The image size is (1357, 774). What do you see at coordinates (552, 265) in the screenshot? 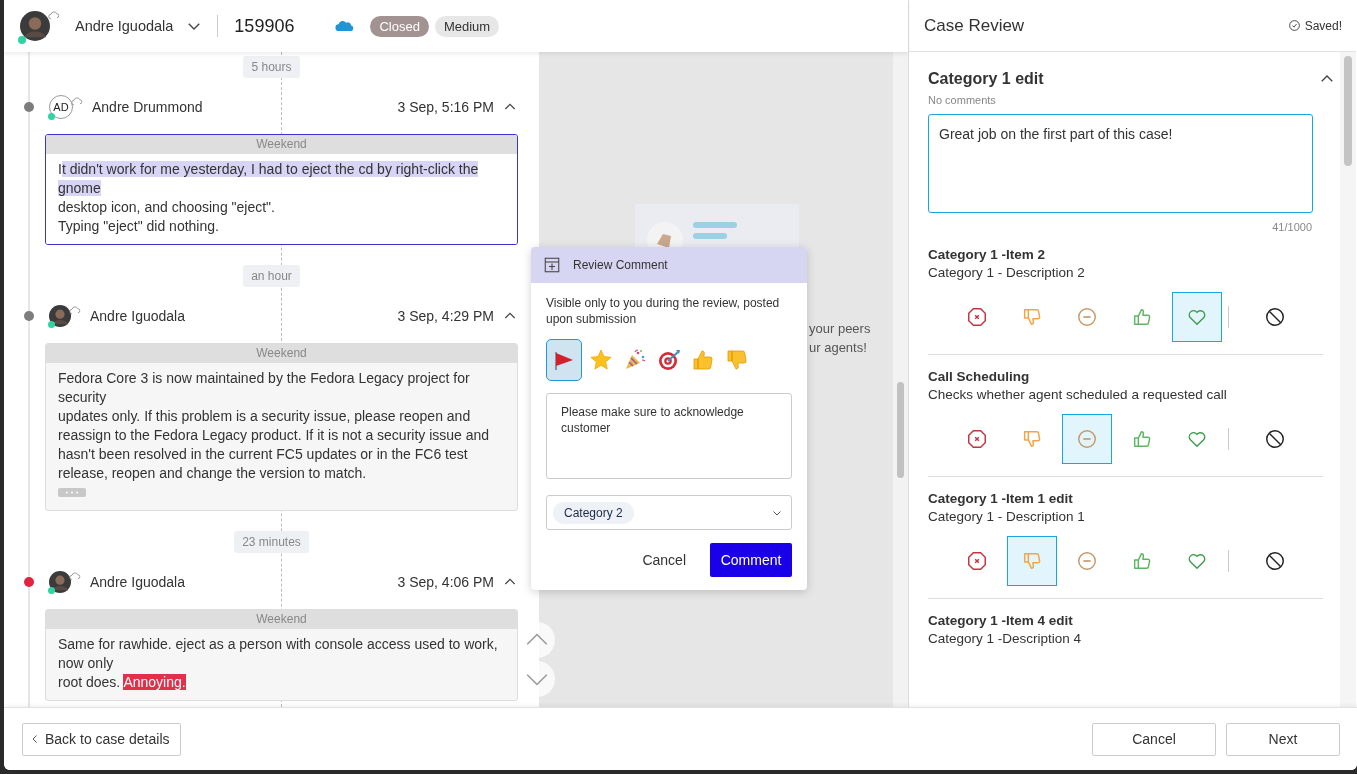
I see `add-note-icon` at bounding box center [552, 265].